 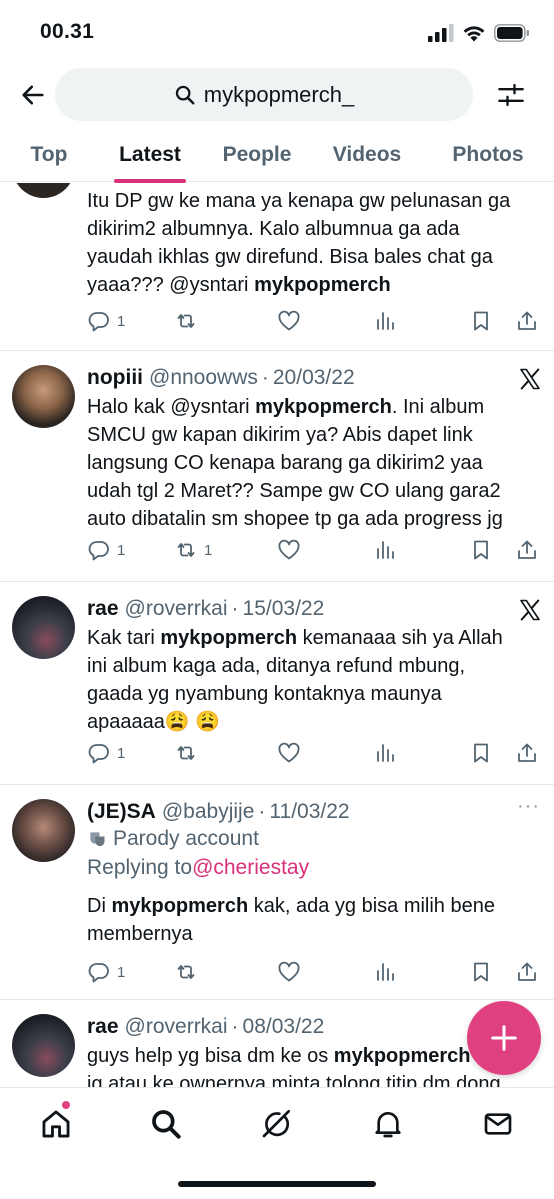 What do you see at coordinates (309, 812) in the screenshot?
I see `tweet-date: 11/03/22` at bounding box center [309, 812].